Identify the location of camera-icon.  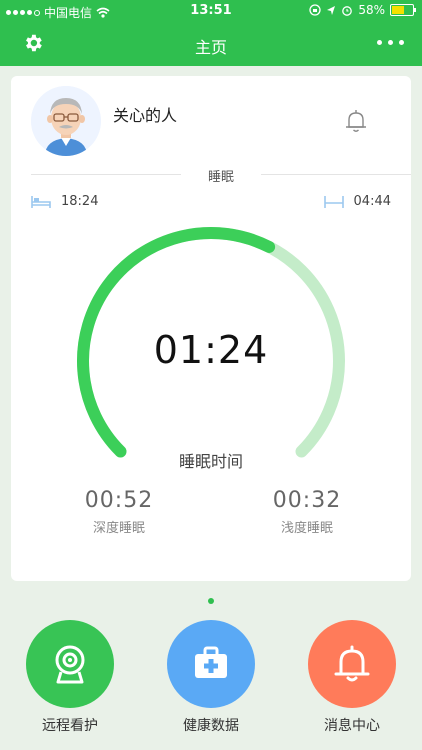
(70, 664).